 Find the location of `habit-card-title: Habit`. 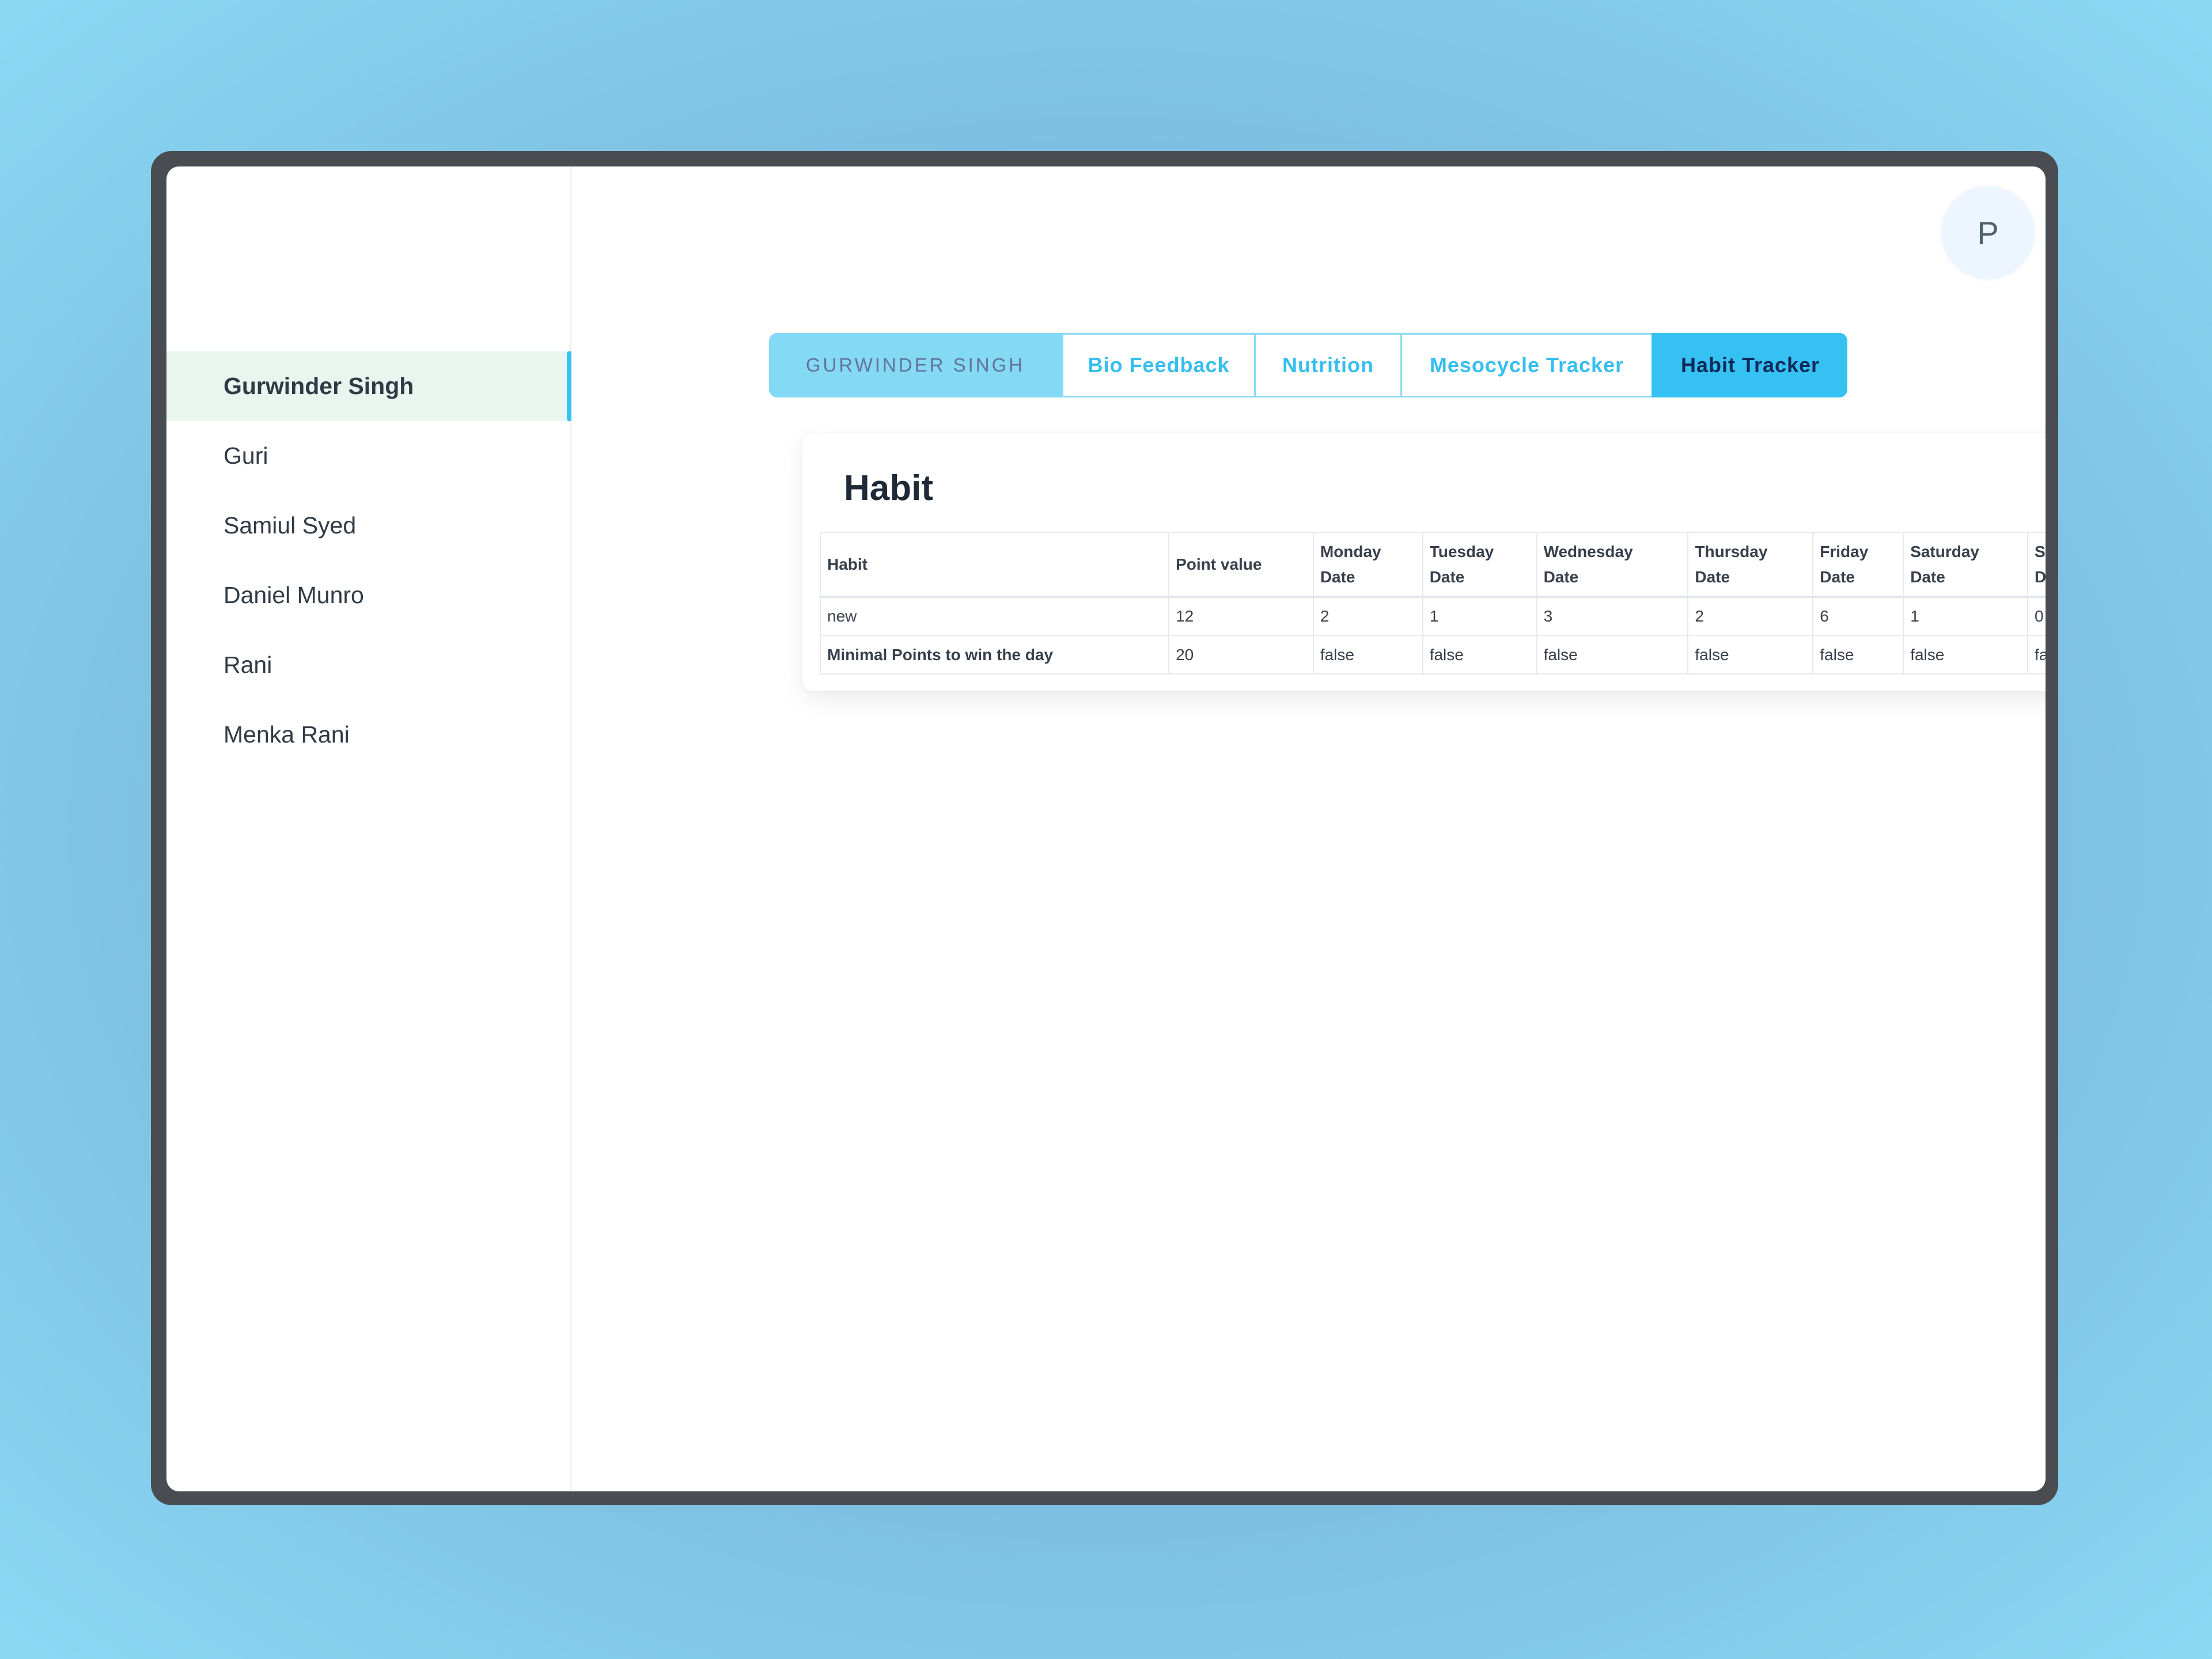

habit-card-title: Habit is located at coordinates (888, 488).